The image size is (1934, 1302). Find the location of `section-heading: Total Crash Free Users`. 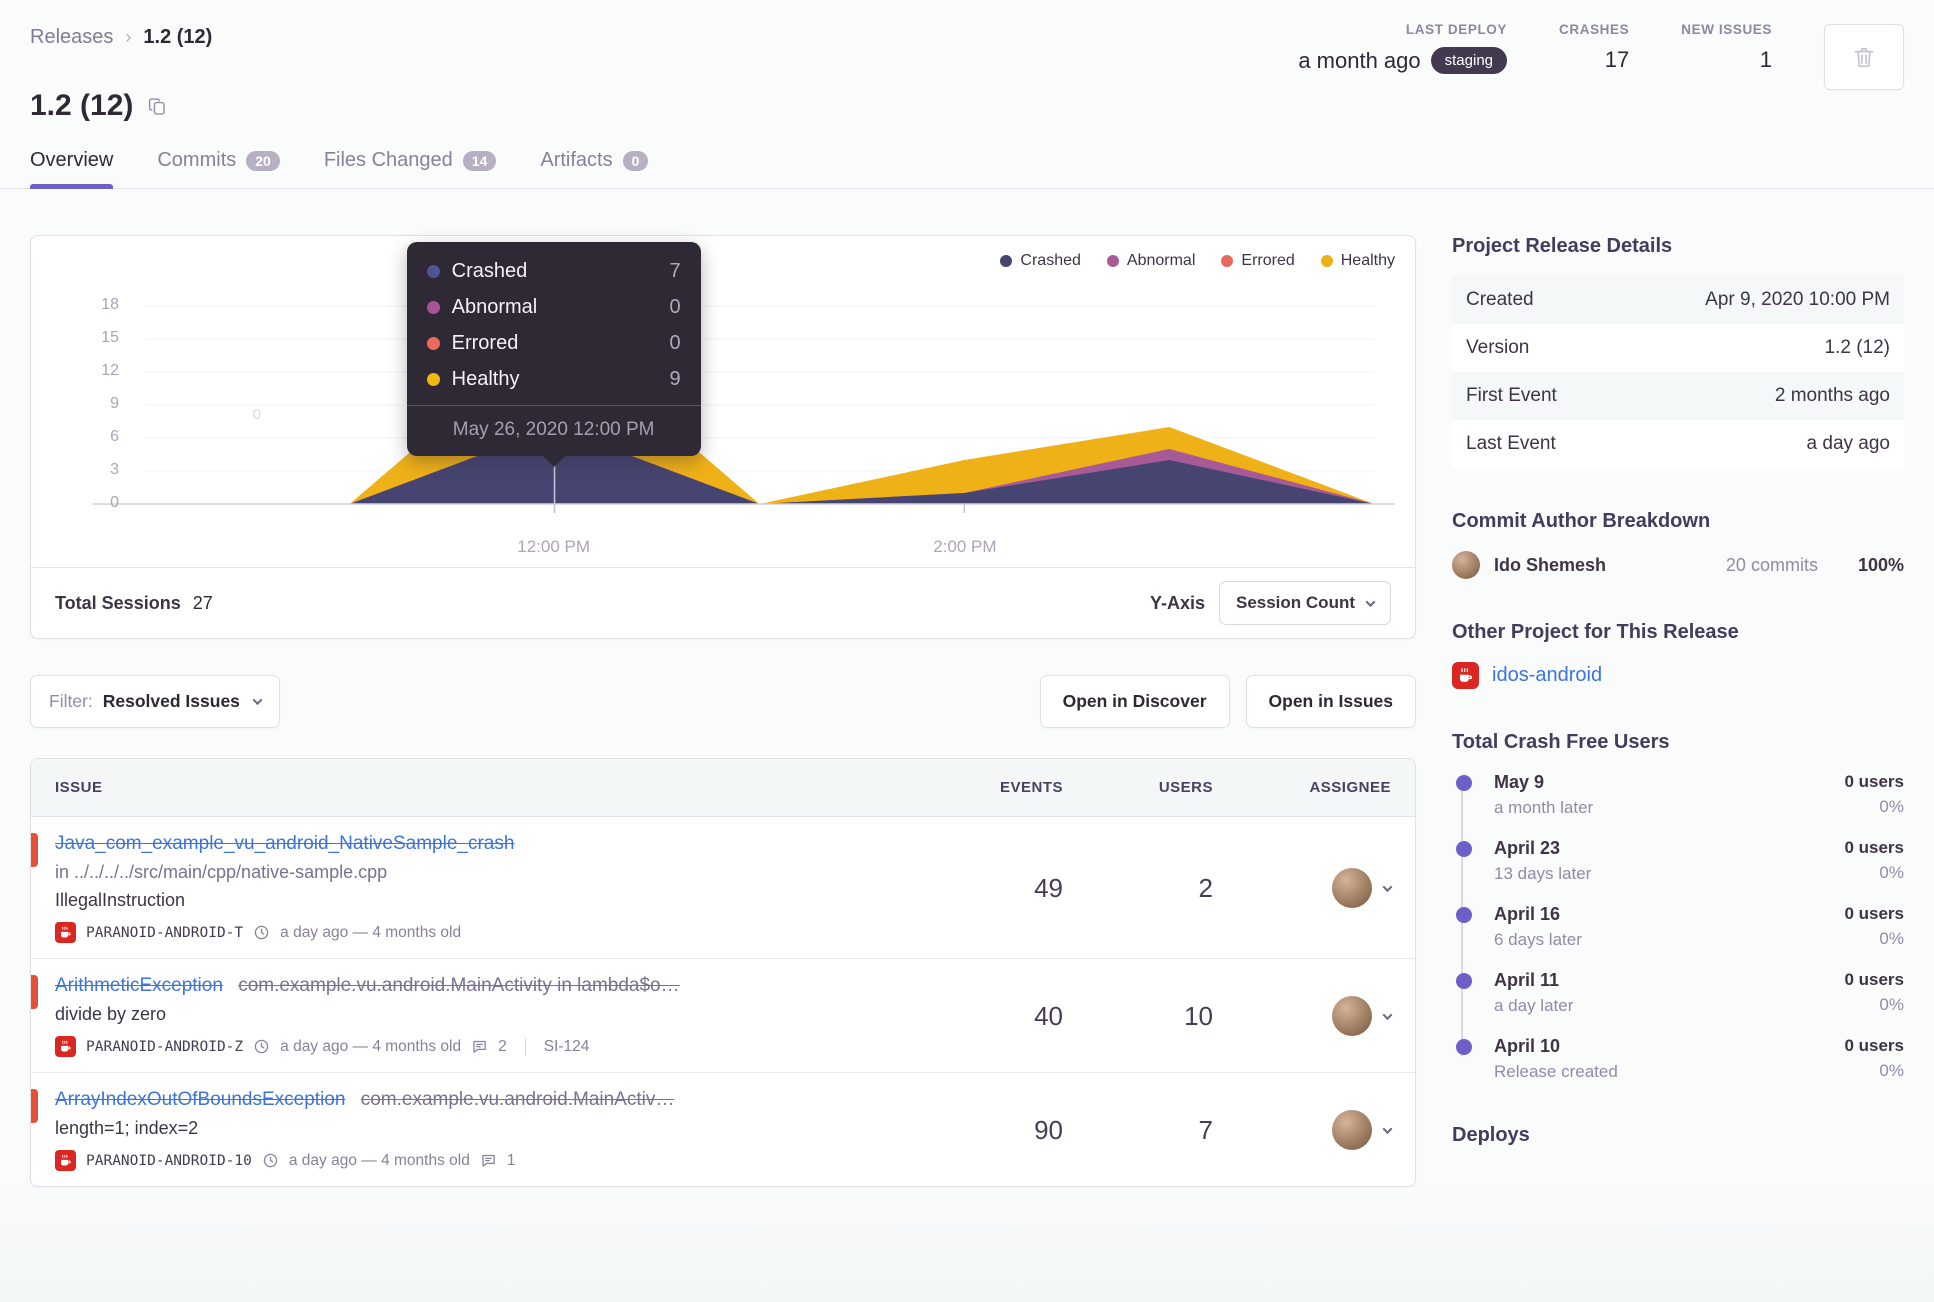

section-heading: Total Crash Free Users is located at coordinates (1561, 742).